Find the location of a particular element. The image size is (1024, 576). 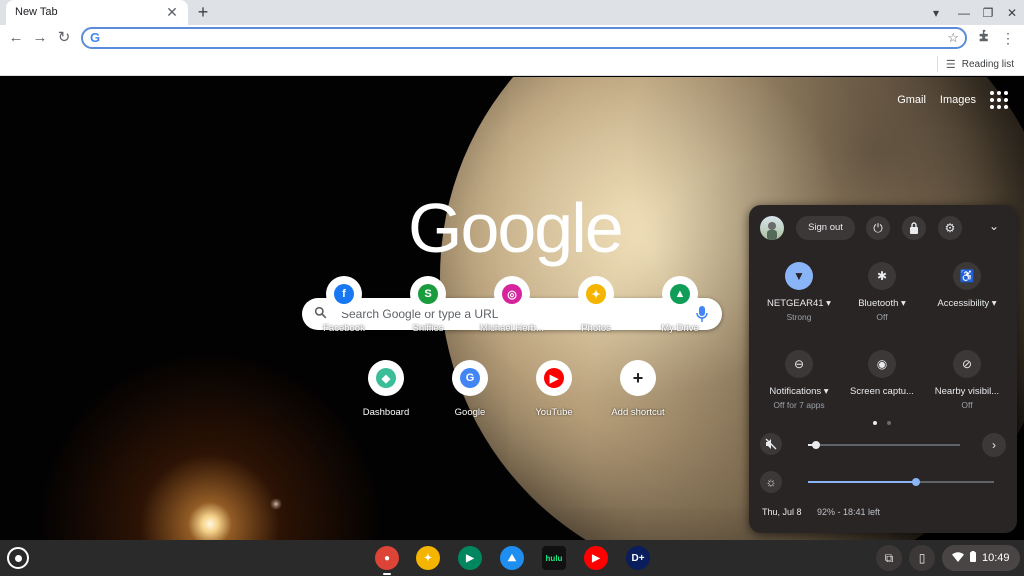

shortcut-icon-circle: ◎ is located at coordinates (512, 294).